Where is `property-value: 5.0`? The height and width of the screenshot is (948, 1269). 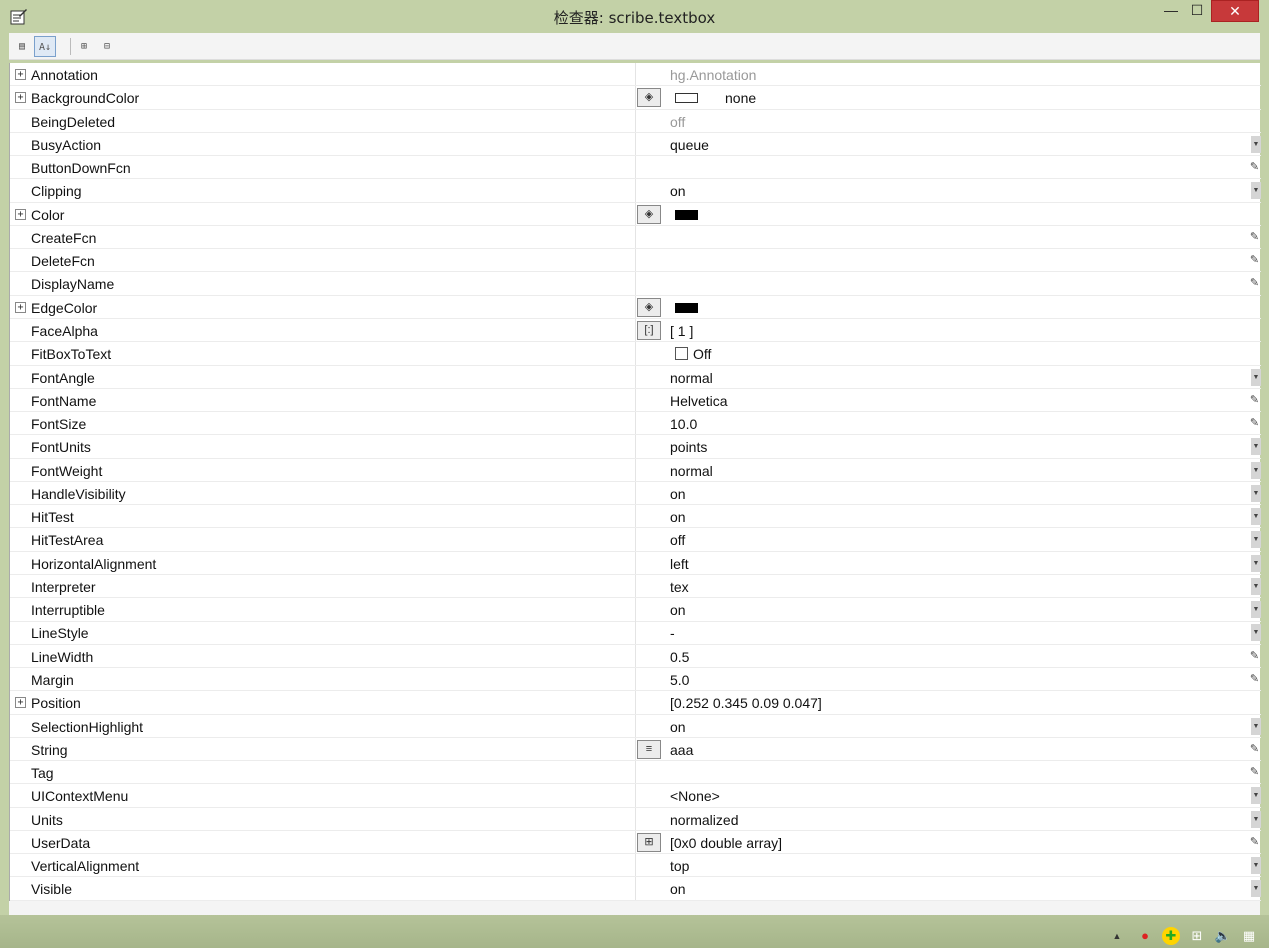
property-value: 5.0 is located at coordinates (679, 680).